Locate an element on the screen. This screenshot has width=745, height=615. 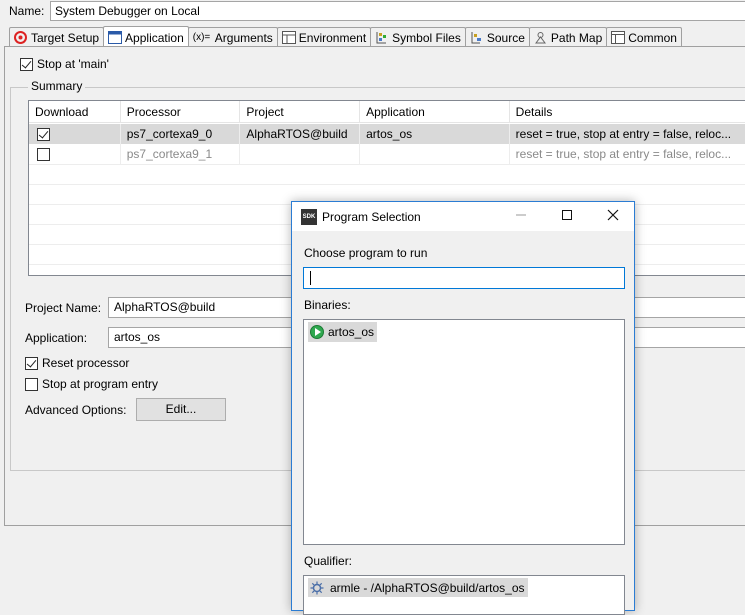
stop-at-main-label: Stop at 'main' is located at coordinates (73, 64).